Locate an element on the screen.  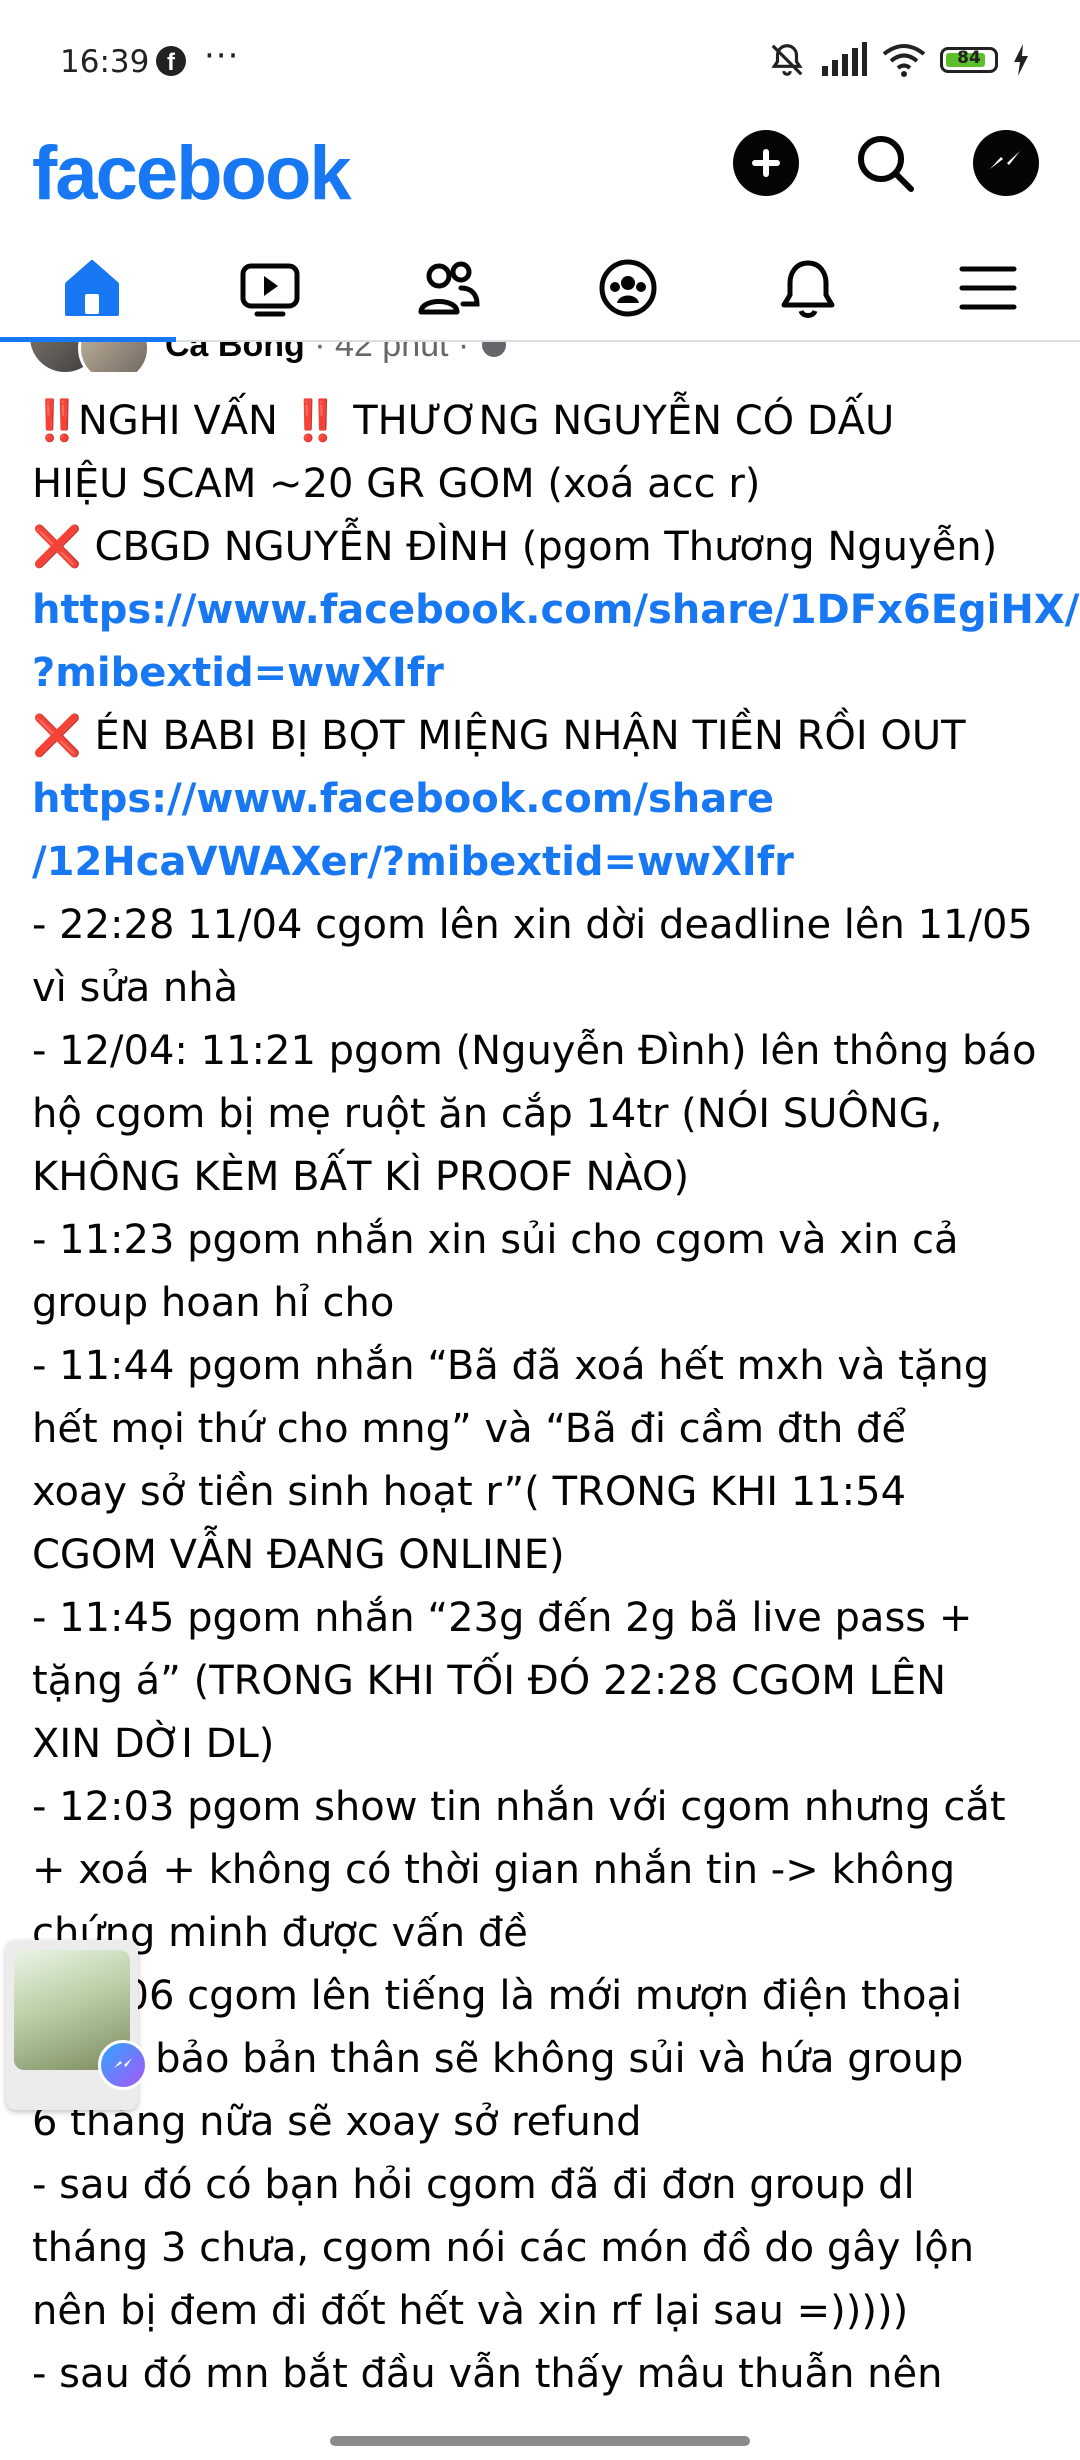
post-line: CGOM VẪN ĐANG ONLINE) is located at coordinates (547, 1555).